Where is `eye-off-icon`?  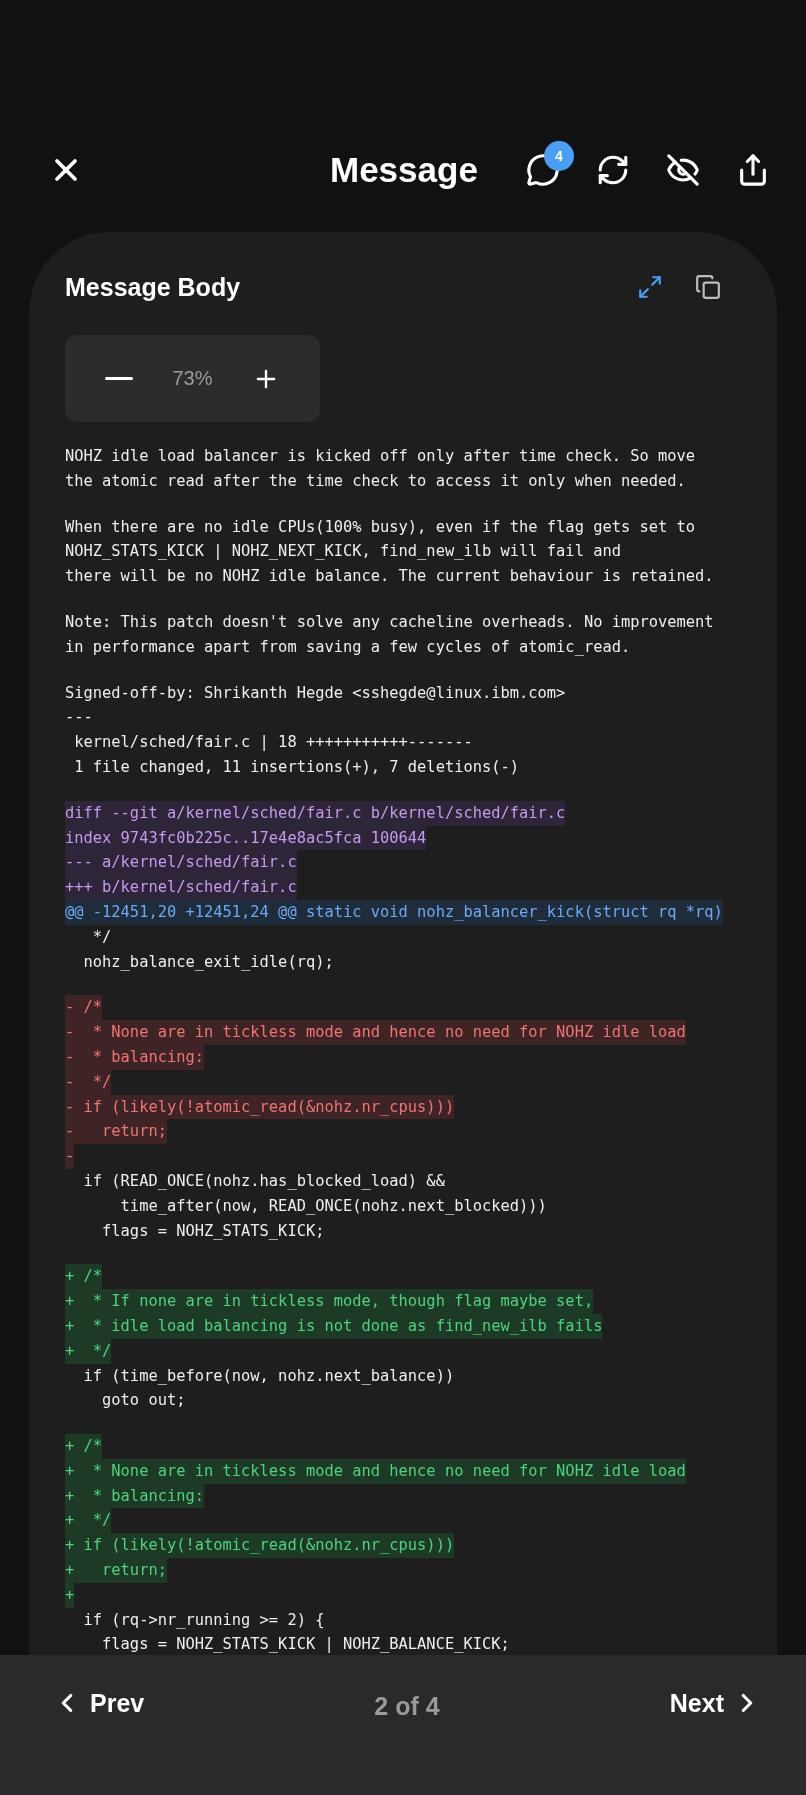 eye-off-icon is located at coordinates (683, 170).